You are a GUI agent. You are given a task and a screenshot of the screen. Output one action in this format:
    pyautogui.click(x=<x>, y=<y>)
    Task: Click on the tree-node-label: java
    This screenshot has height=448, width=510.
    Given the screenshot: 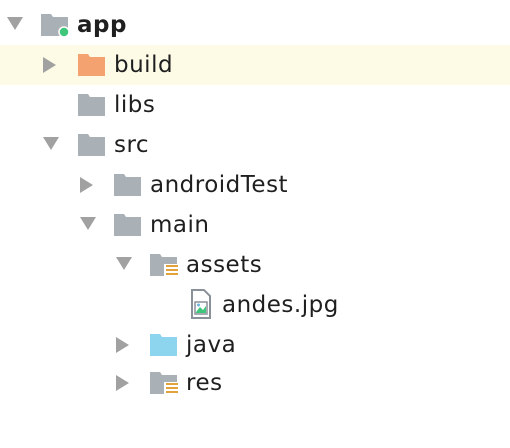 What is the action you would take?
    pyautogui.click(x=211, y=345)
    